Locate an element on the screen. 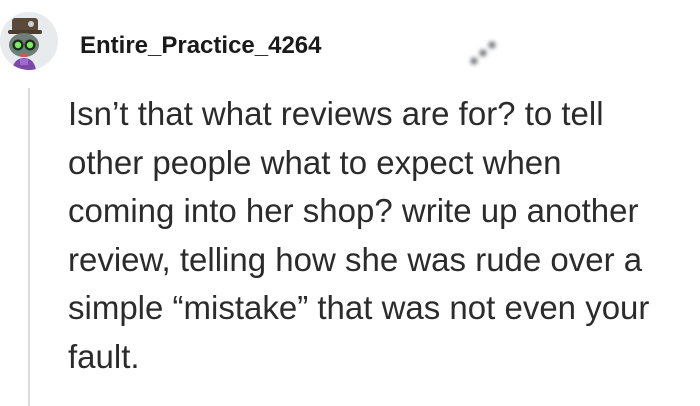  more-options-icon is located at coordinates (484, 53).